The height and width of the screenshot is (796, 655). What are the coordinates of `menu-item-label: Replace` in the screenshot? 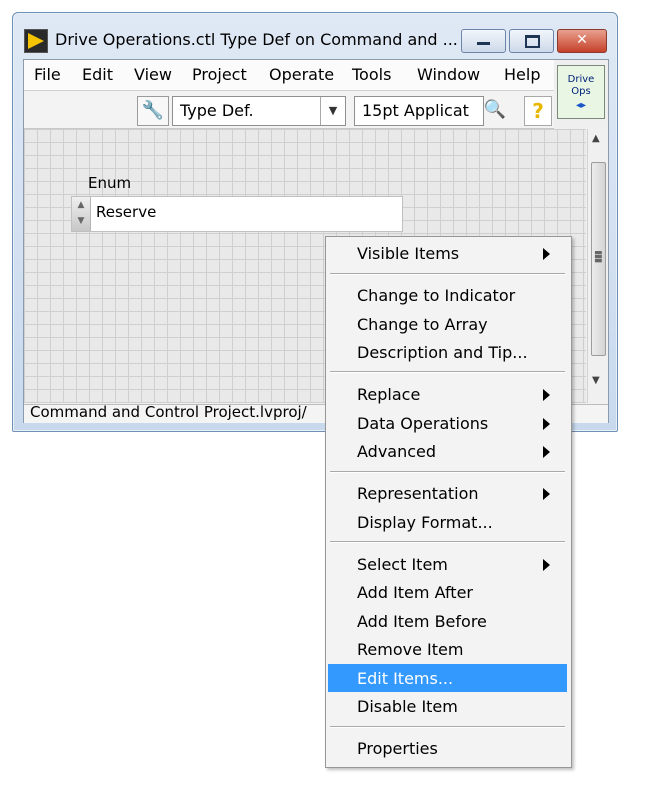 It's located at (389, 394).